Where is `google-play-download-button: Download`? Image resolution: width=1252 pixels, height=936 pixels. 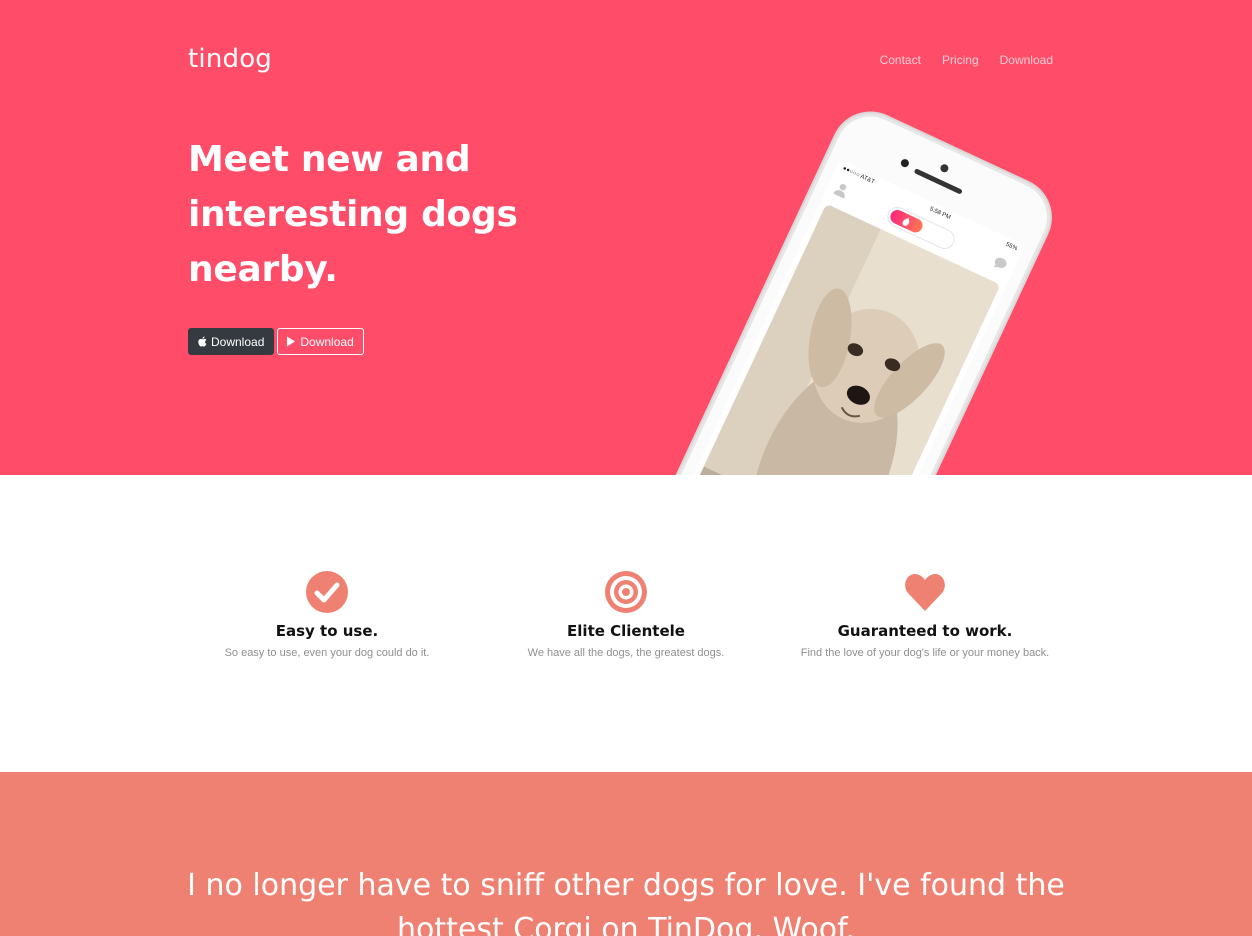
google-play-download-button: Download is located at coordinates (320, 341).